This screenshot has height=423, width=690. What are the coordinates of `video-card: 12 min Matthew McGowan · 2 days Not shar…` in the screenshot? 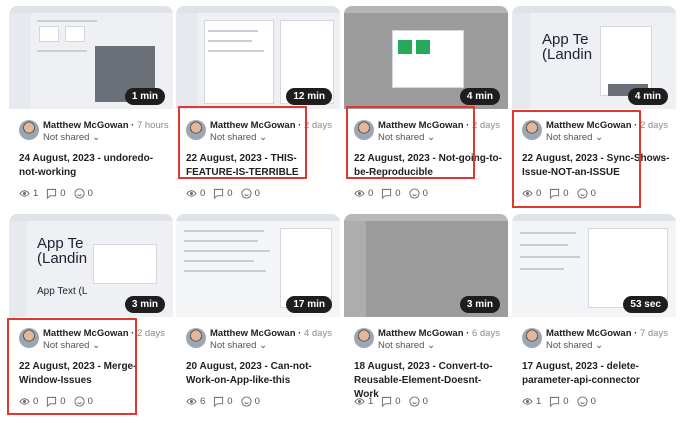 It's located at (258, 109).